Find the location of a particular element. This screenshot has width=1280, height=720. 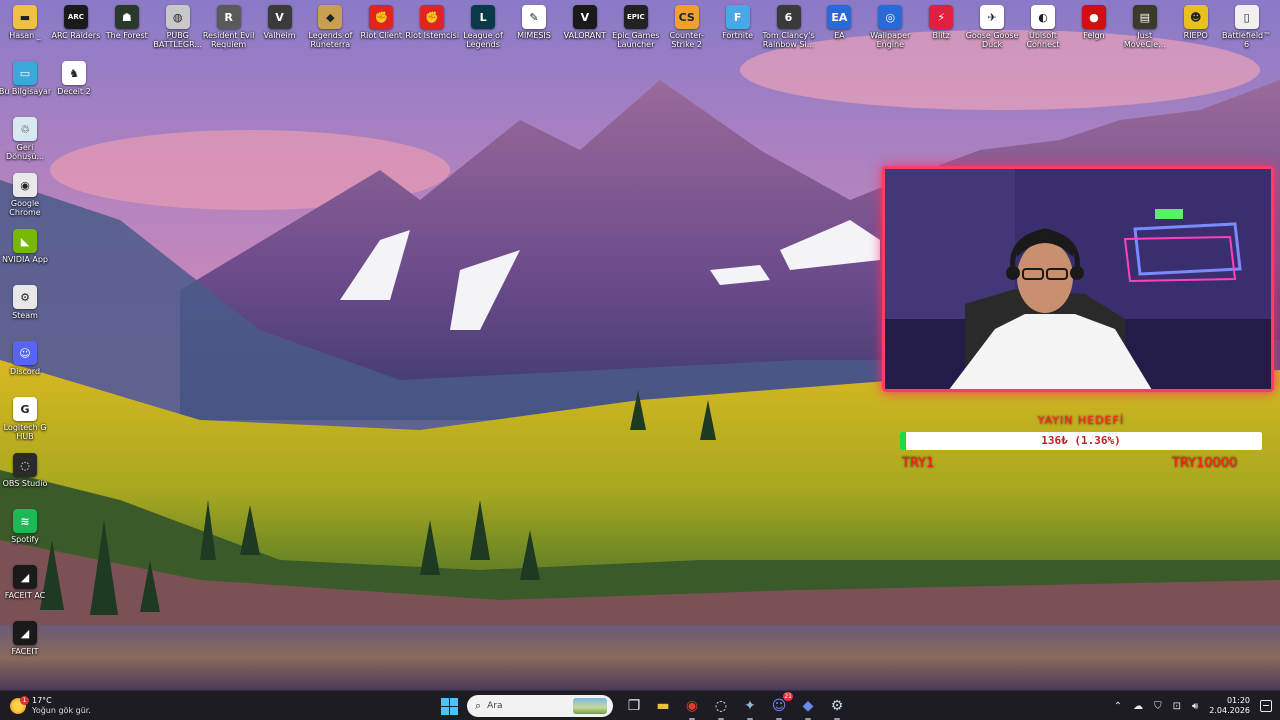

discord-taskbar-button: ☺ 21 is located at coordinates (780, 706).